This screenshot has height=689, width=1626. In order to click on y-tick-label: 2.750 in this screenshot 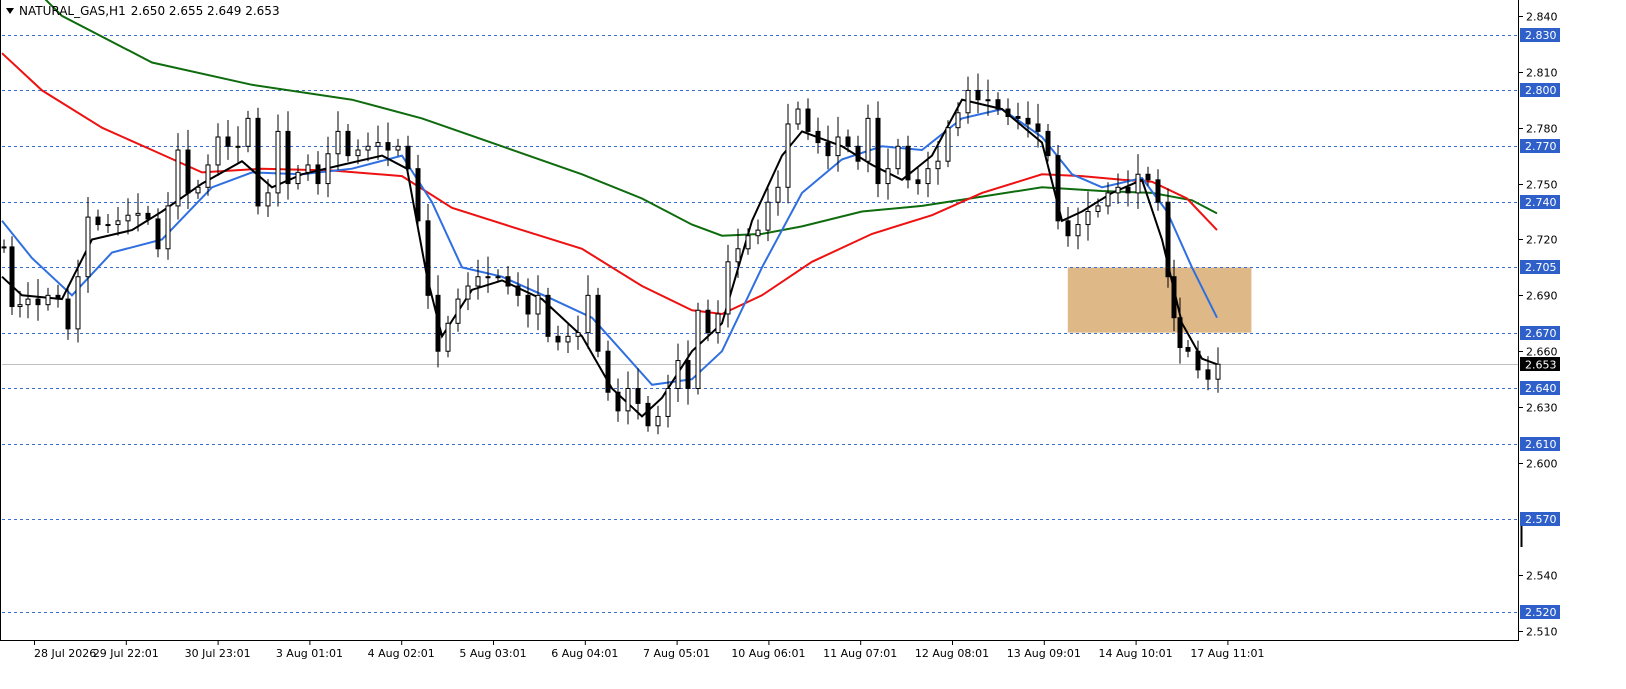, I will do `click(1542, 185)`.